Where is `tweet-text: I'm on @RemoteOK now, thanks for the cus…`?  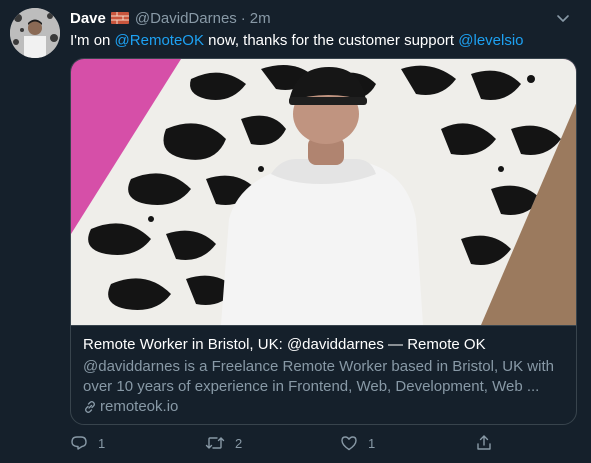
tweet-text: I'm on @RemoteOK now, thanks for the cus… is located at coordinates (297, 41).